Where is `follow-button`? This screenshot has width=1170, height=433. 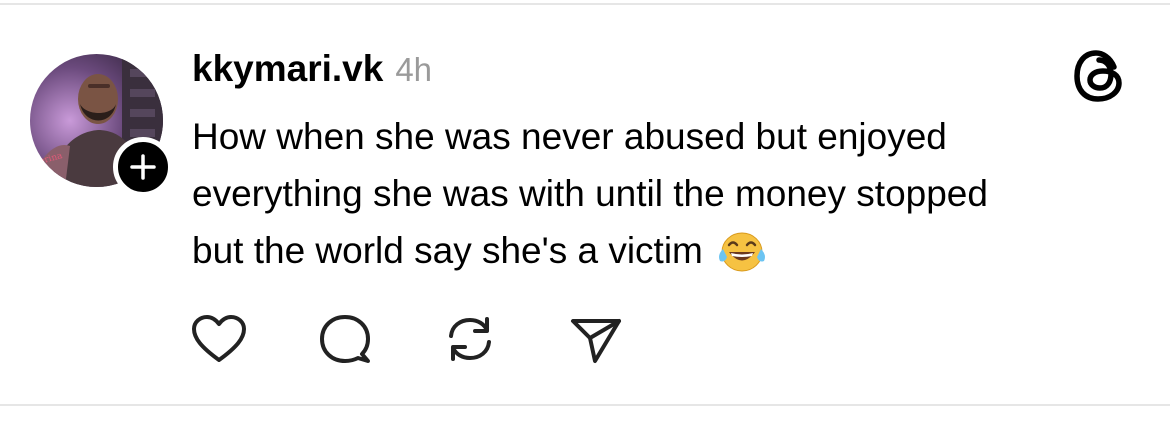 follow-button is located at coordinates (143, 167).